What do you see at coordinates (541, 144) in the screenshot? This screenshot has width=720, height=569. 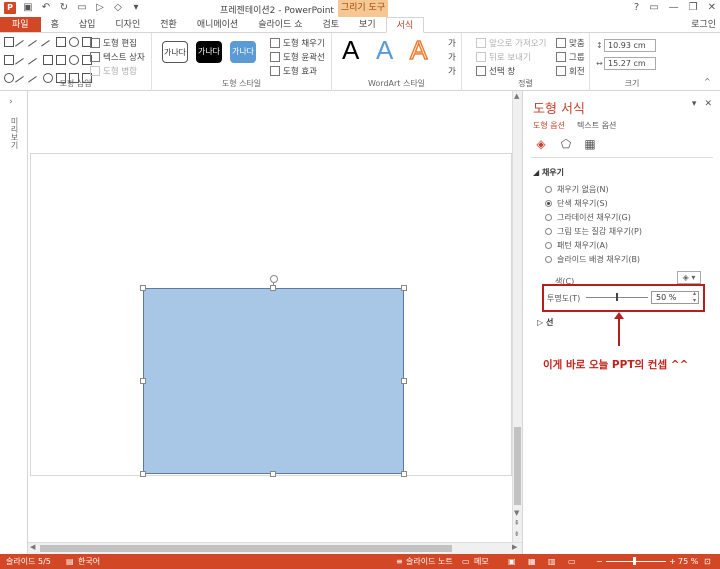 I see `fill-line-icon: ◈` at bounding box center [541, 144].